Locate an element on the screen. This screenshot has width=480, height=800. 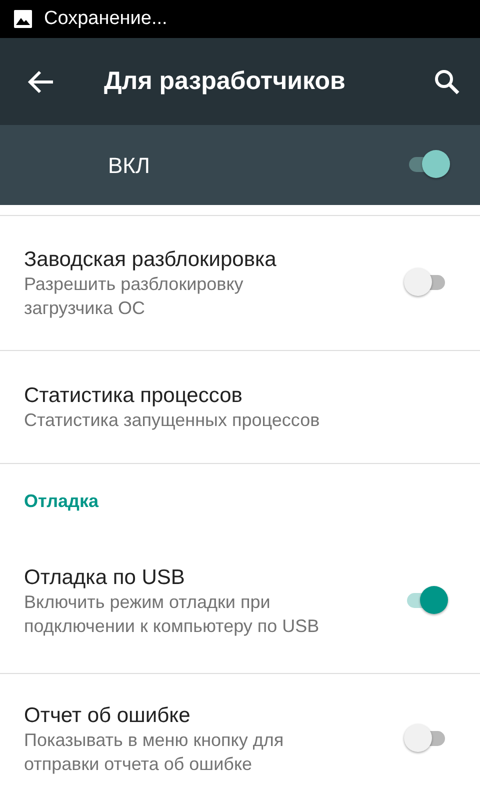
setting-description: Статистика запущенных процессов is located at coordinates (172, 420).